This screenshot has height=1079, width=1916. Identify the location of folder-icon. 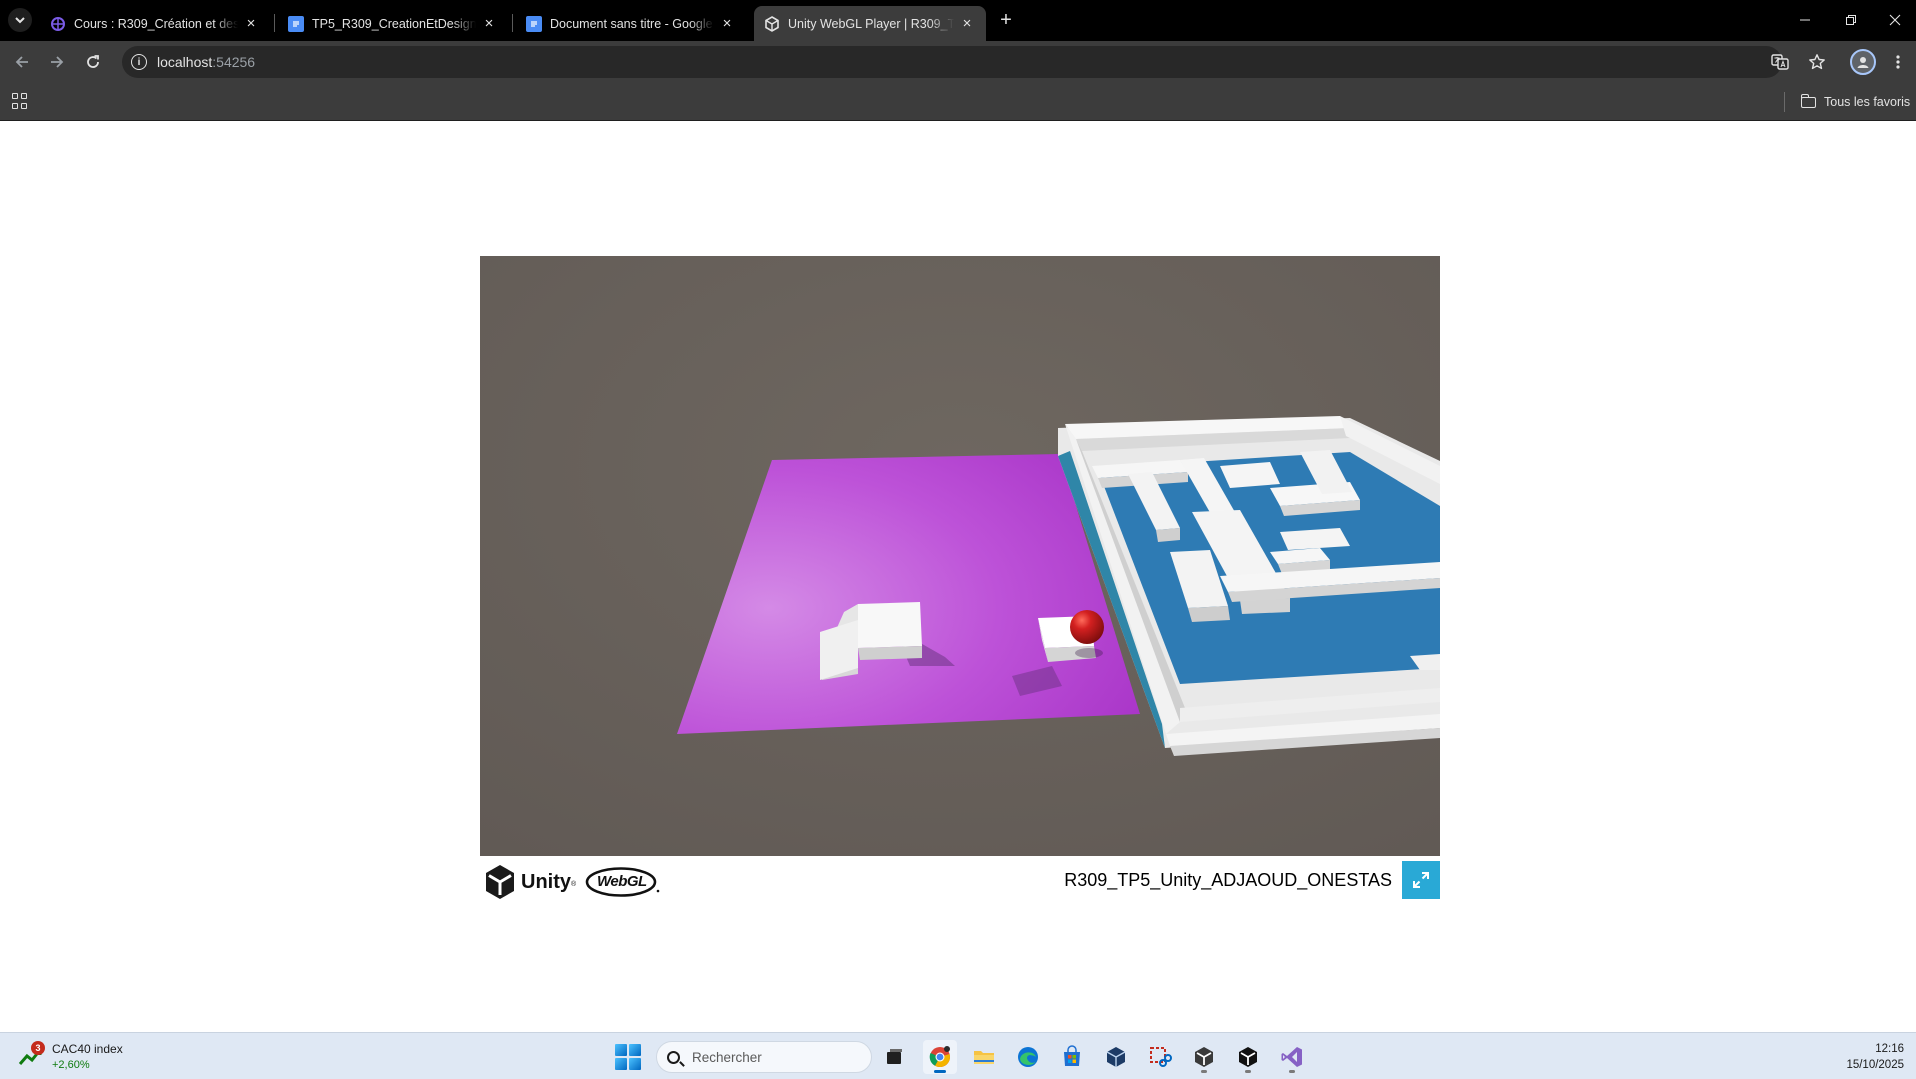
(1808, 100).